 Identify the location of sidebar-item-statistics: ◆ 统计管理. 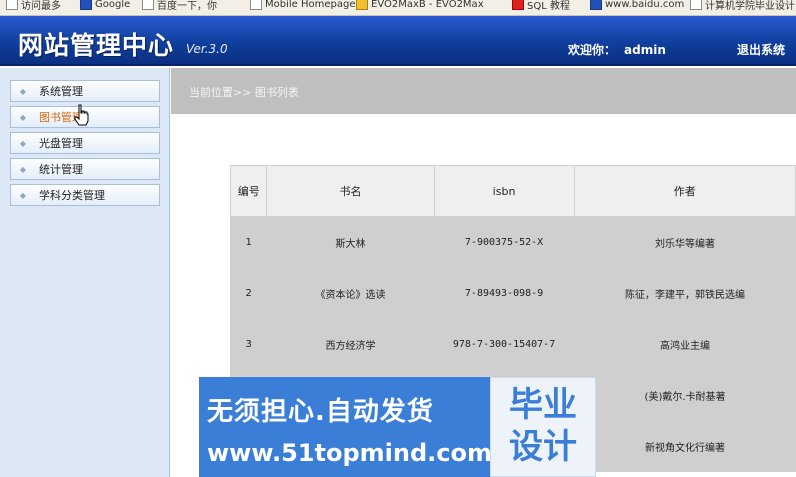
(85, 169).